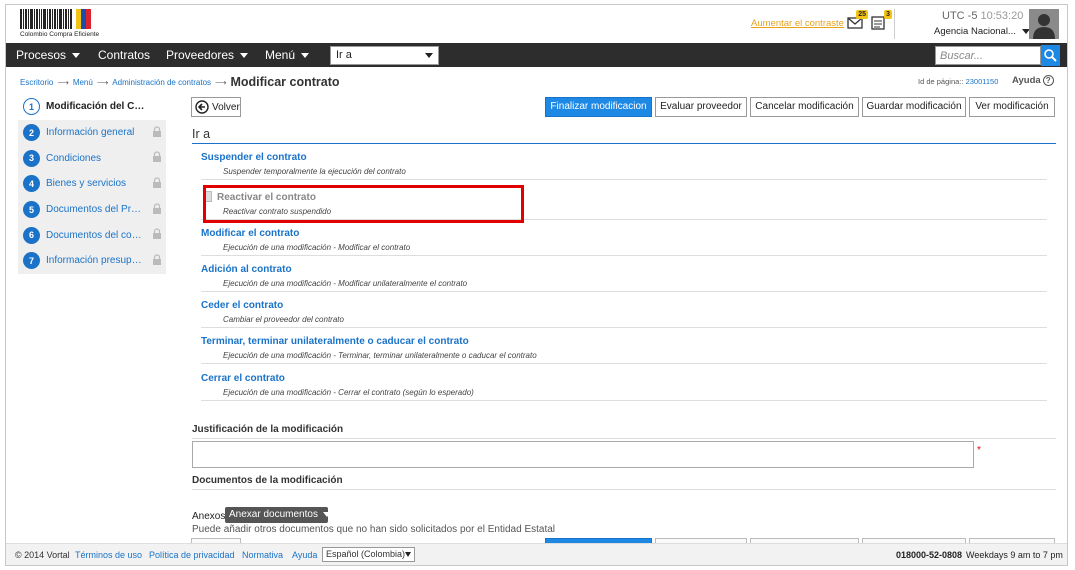 The width and height of the screenshot is (1075, 570). I want to click on page-title: Modificar contrato, so click(285, 82).